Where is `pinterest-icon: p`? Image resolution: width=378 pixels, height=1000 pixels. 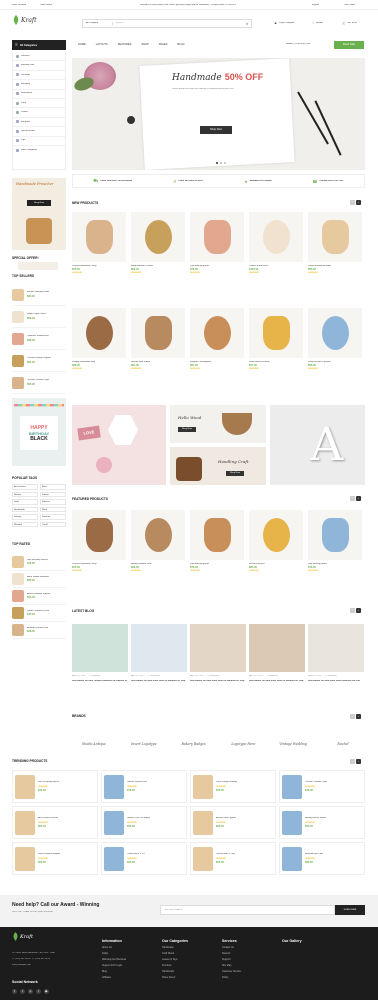
pinterest-icon: p is located at coordinates (30, 991).